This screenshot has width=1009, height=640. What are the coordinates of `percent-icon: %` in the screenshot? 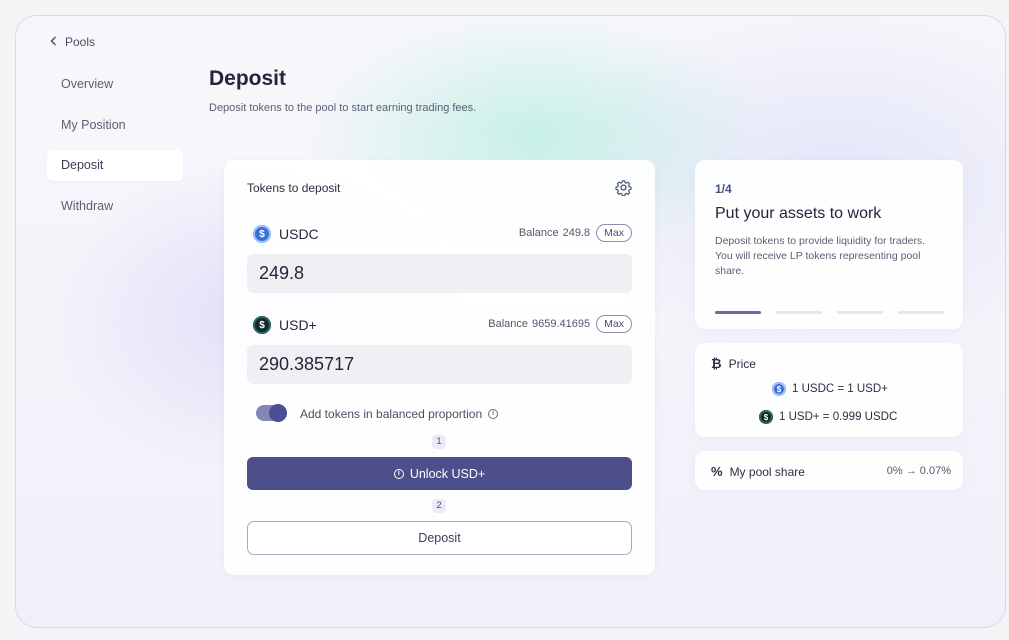 It's located at (717, 471).